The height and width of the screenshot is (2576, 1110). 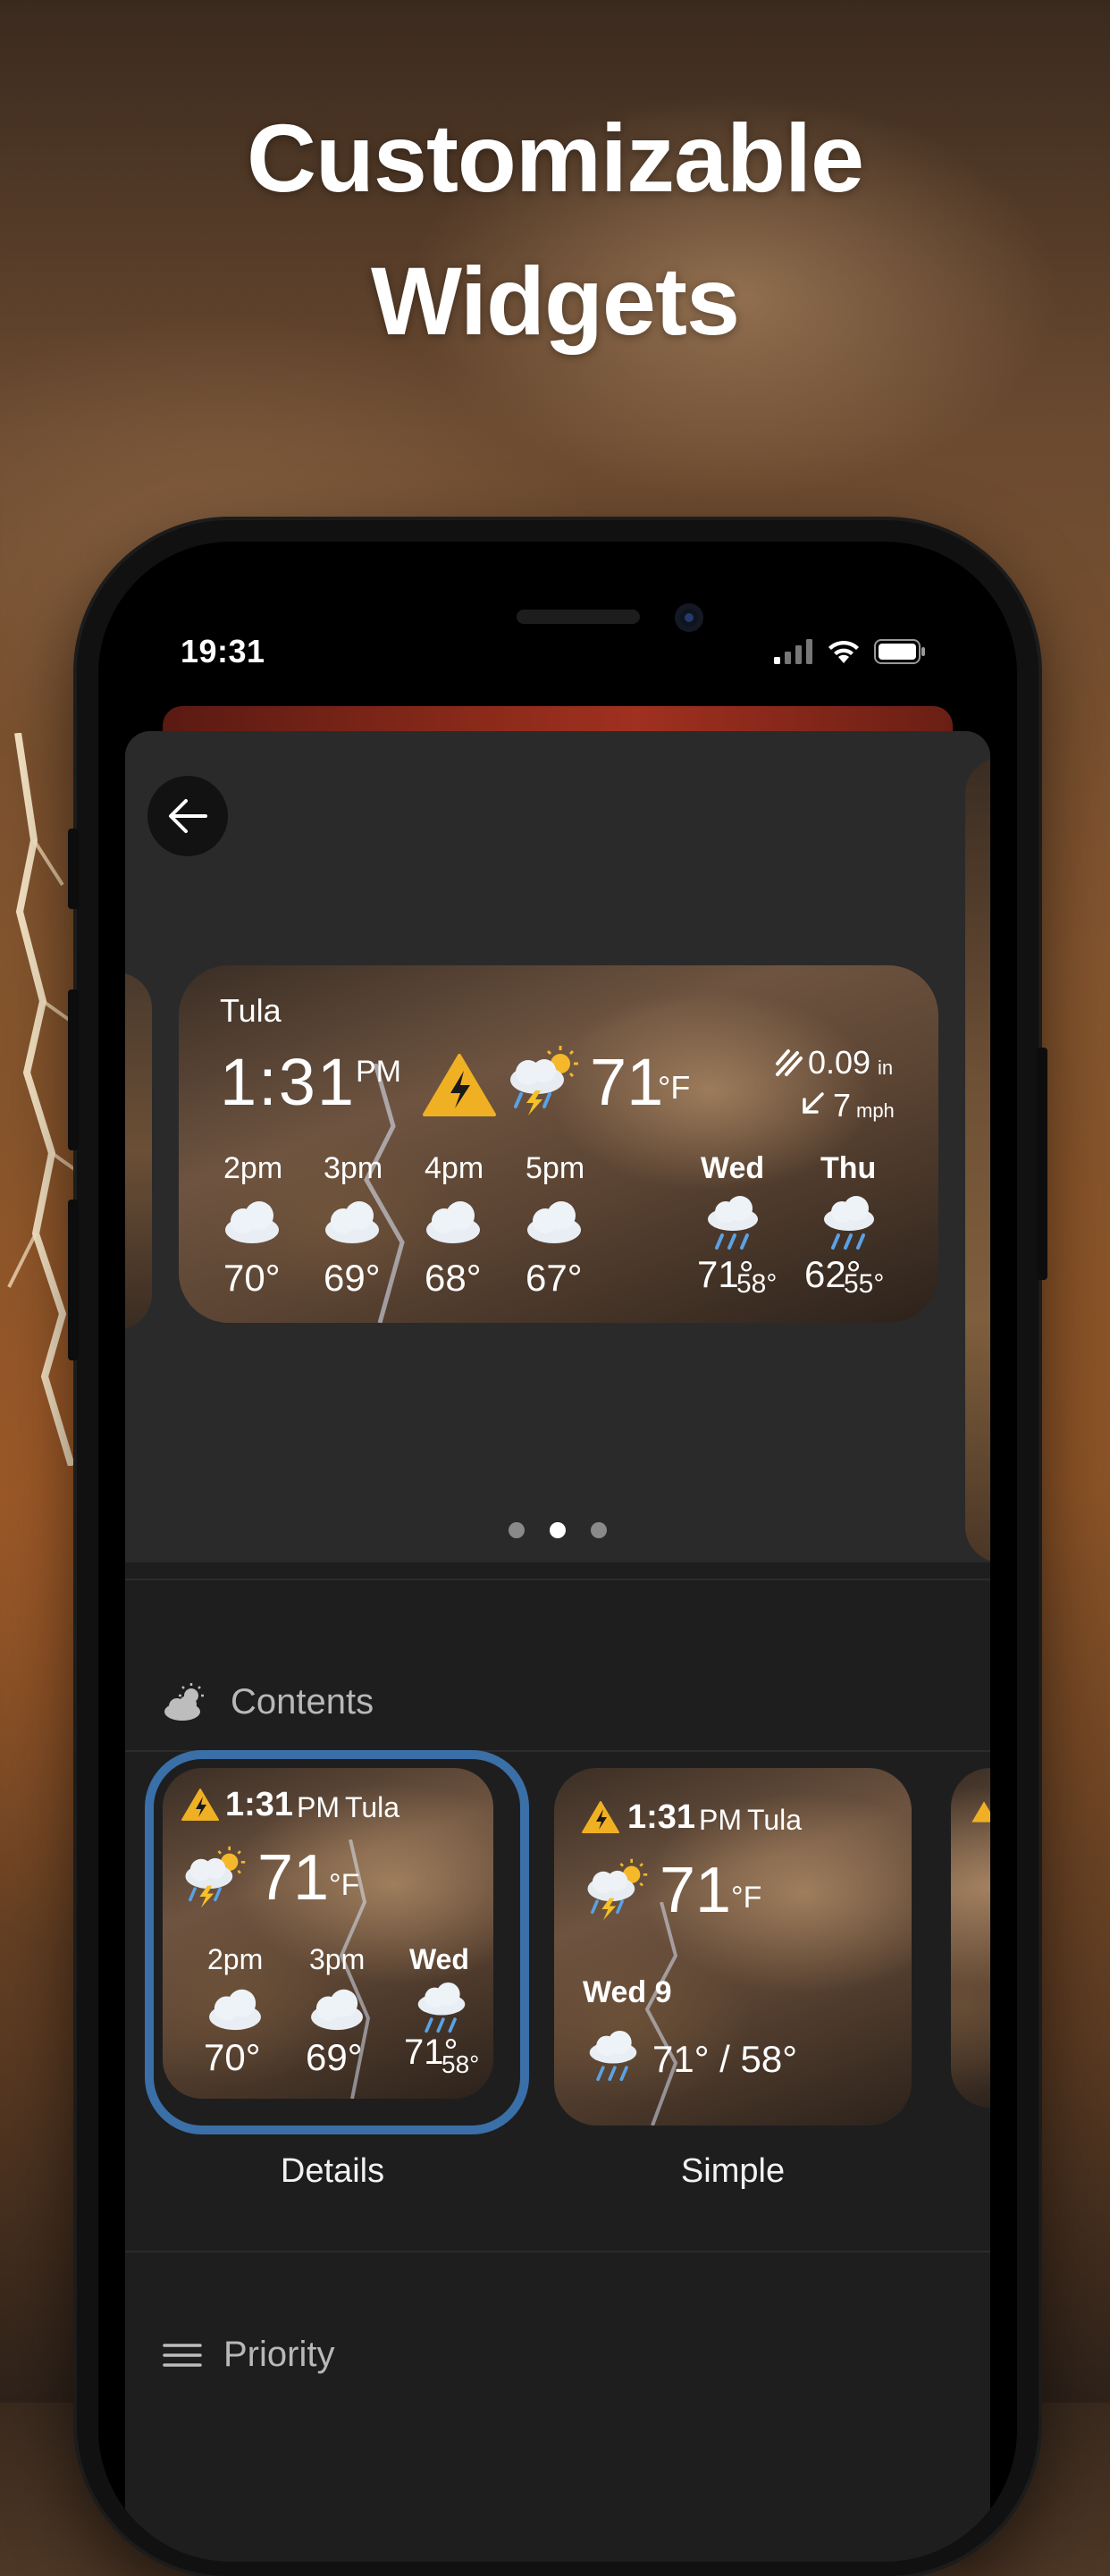 What do you see at coordinates (733, 2172) in the screenshot?
I see `option-caption-simple: Simple` at bounding box center [733, 2172].